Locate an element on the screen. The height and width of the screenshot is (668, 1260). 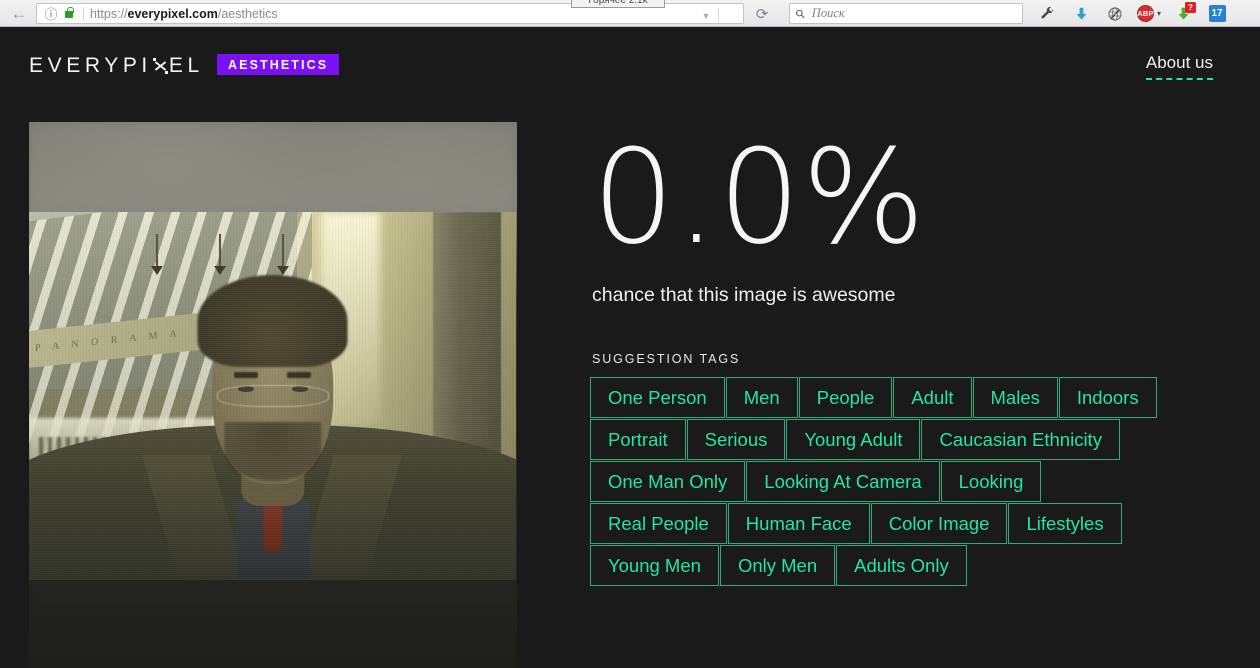
back-button: ← is located at coordinates (19, 13).